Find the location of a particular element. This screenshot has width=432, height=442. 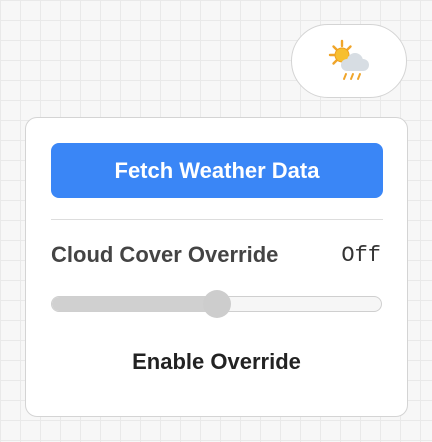

fetch-weather-data-button: Fetch Weather Data is located at coordinates (217, 170).